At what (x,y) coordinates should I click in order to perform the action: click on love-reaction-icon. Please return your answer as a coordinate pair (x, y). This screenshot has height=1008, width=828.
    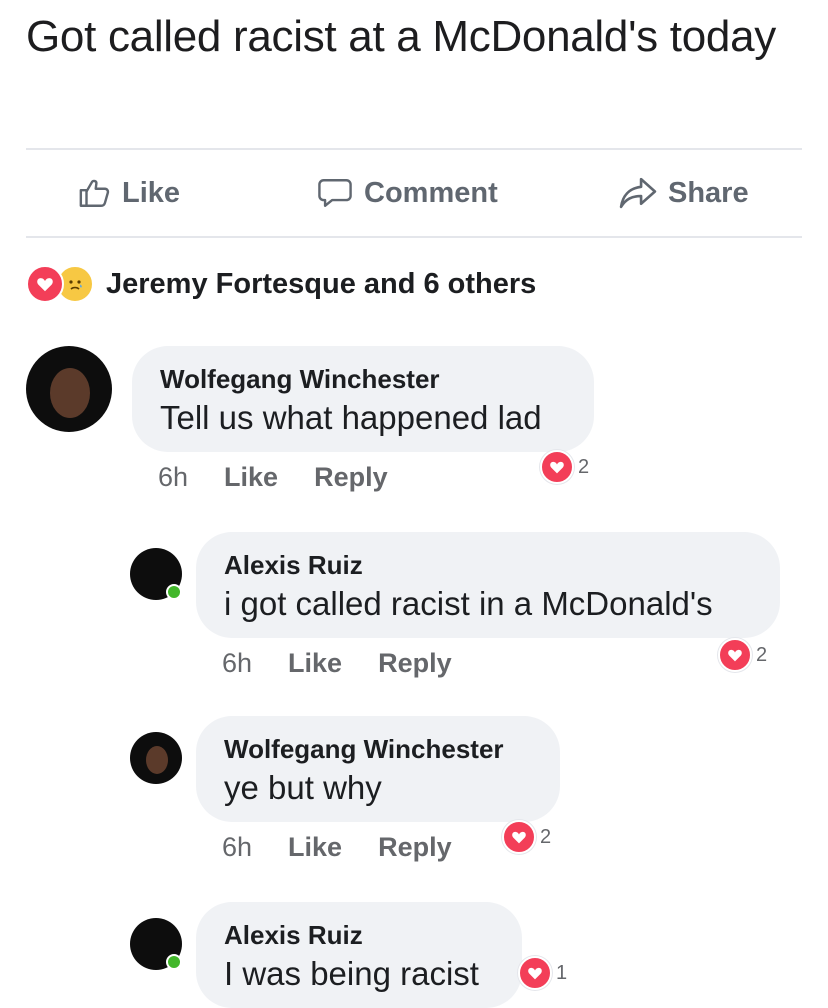
    Looking at the image, I should click on (45, 284).